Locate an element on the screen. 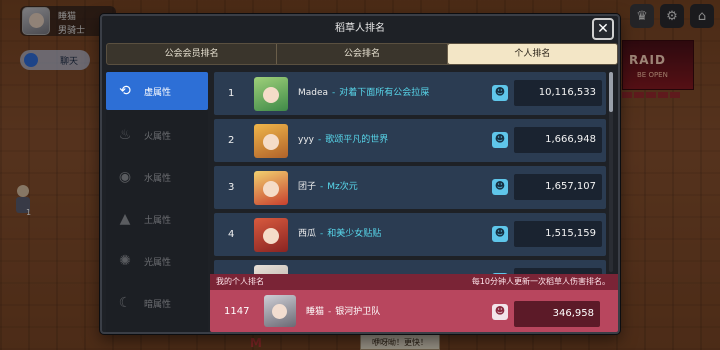  player-entry: 团子 - Mz次元 is located at coordinates (328, 187).